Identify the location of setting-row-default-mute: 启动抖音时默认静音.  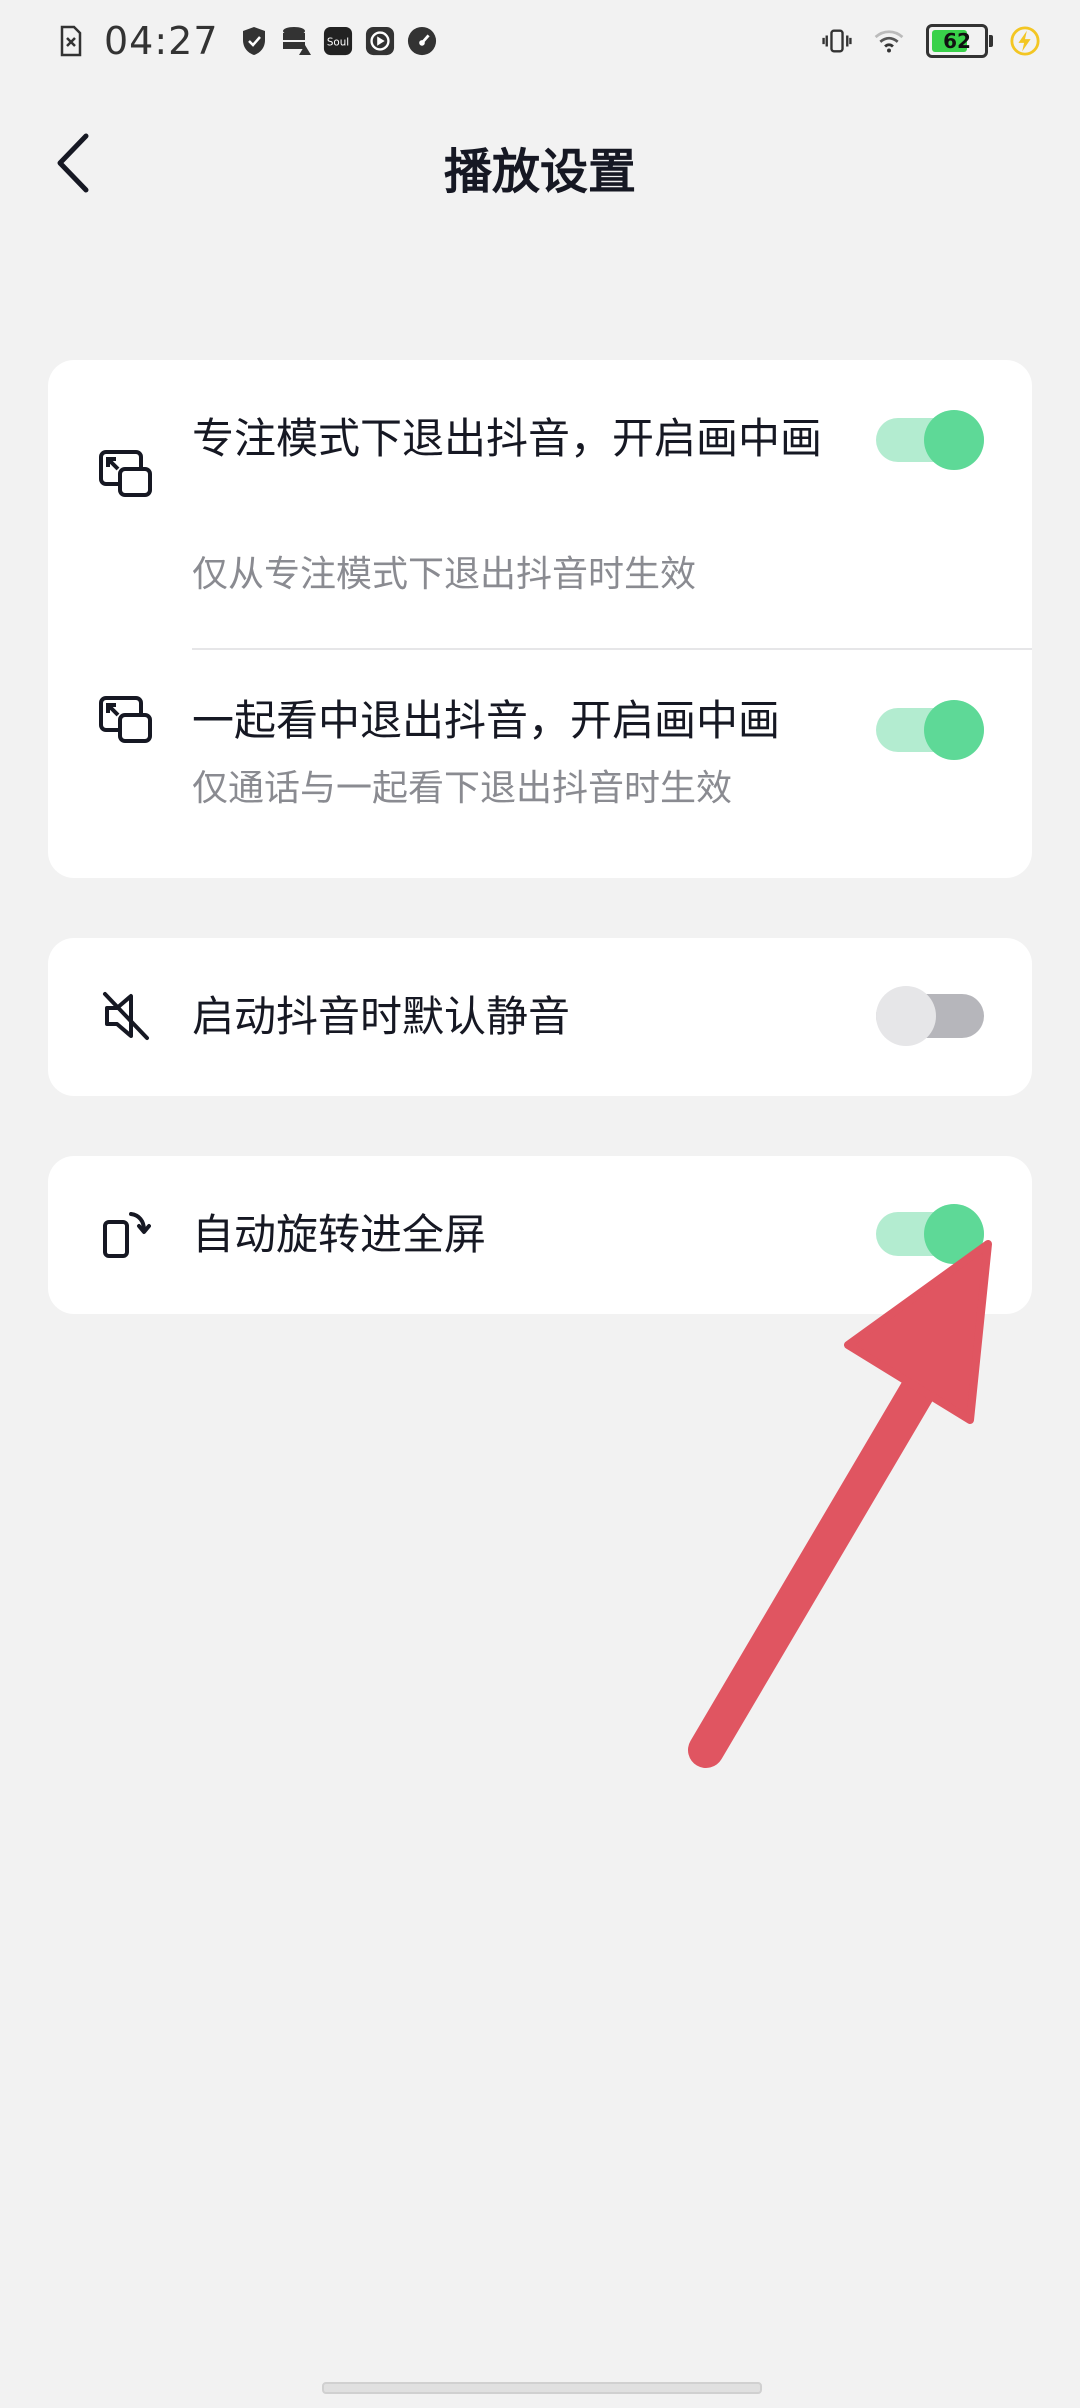
(540, 1017).